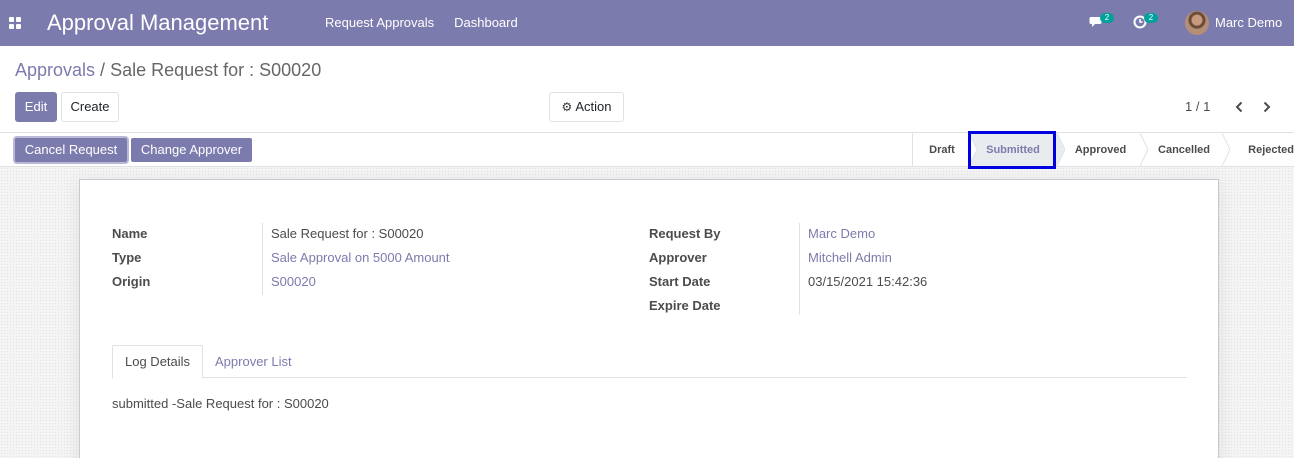 The width and height of the screenshot is (1294, 458). Describe the element at coordinates (127, 257) in the screenshot. I see `type-label: Type` at that location.